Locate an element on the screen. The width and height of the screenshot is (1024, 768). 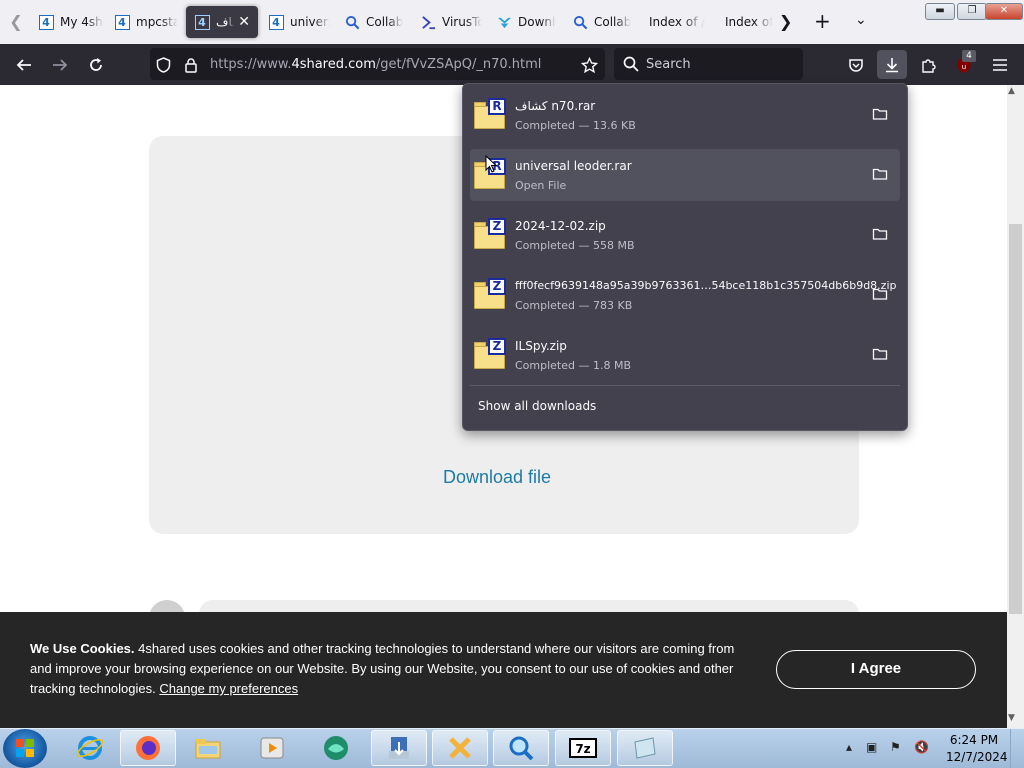
tab-universal: 4 universal is located at coordinates (299, 22).